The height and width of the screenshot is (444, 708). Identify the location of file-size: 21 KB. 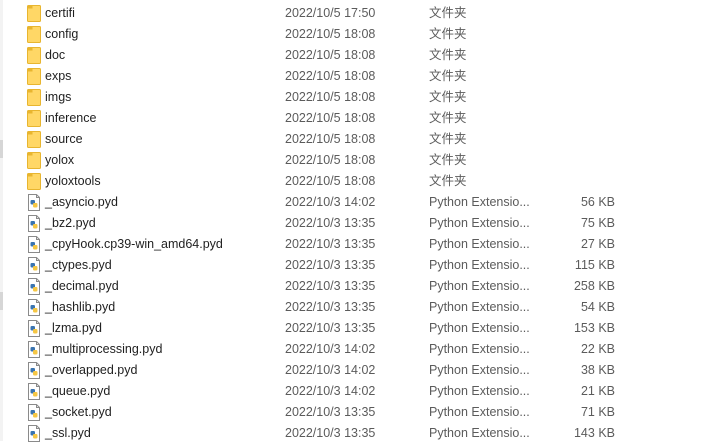
(597, 391).